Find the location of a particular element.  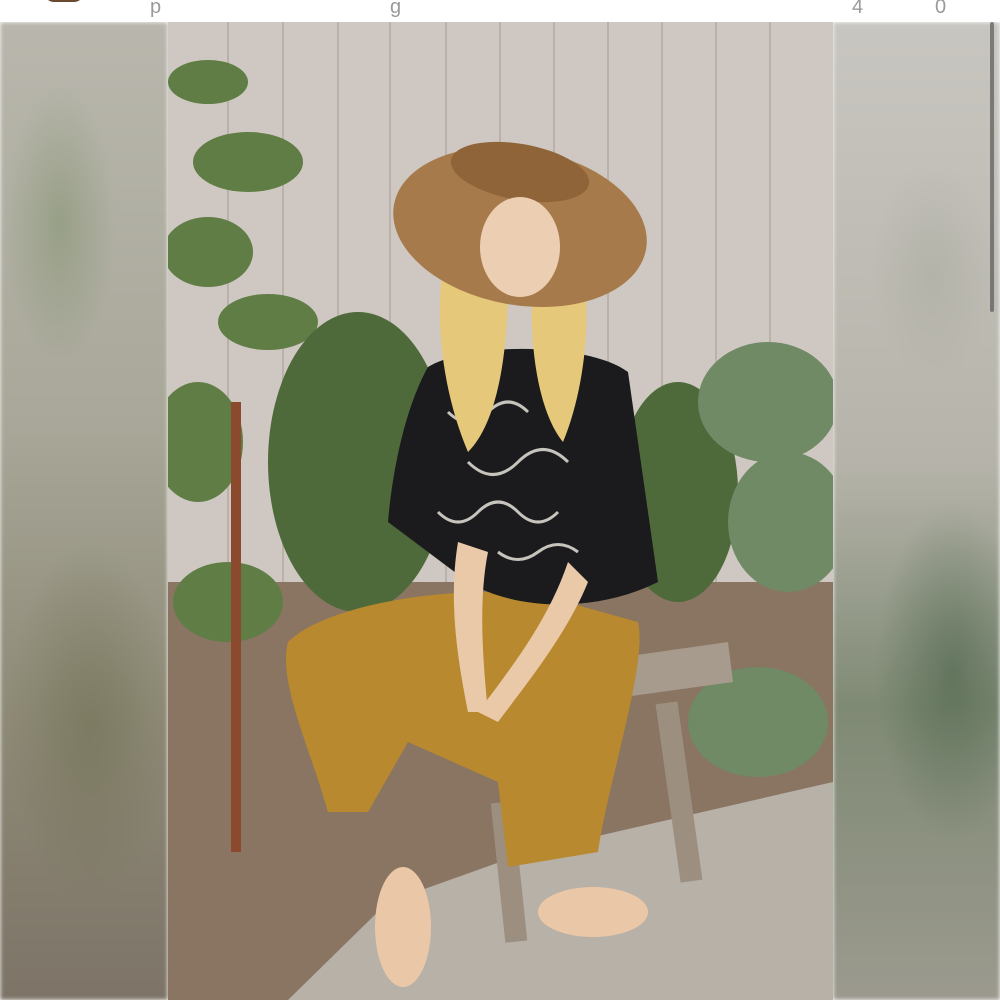

scrollbar is located at coordinates (992, 167).